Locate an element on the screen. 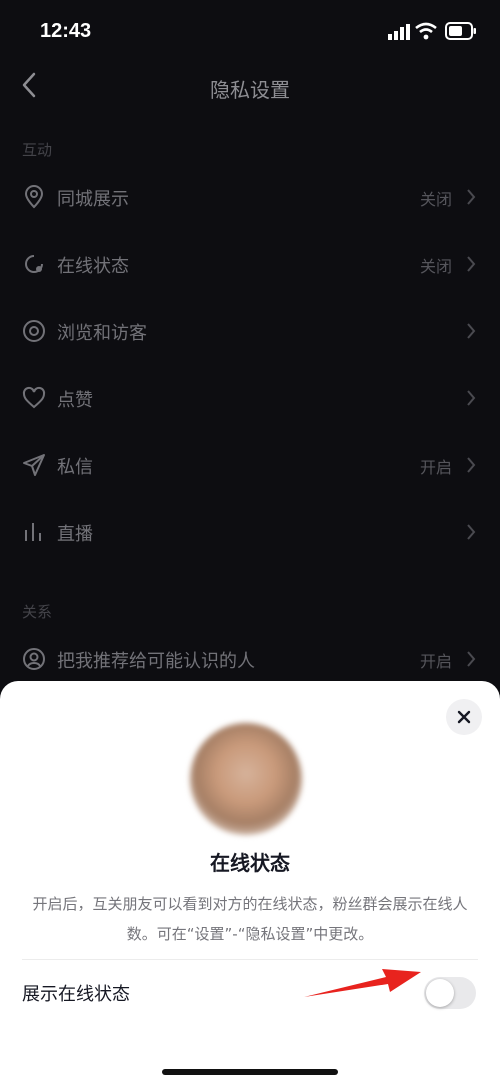 The height and width of the screenshot is (1083, 500). sheet-title: 在线状态 is located at coordinates (250, 863).